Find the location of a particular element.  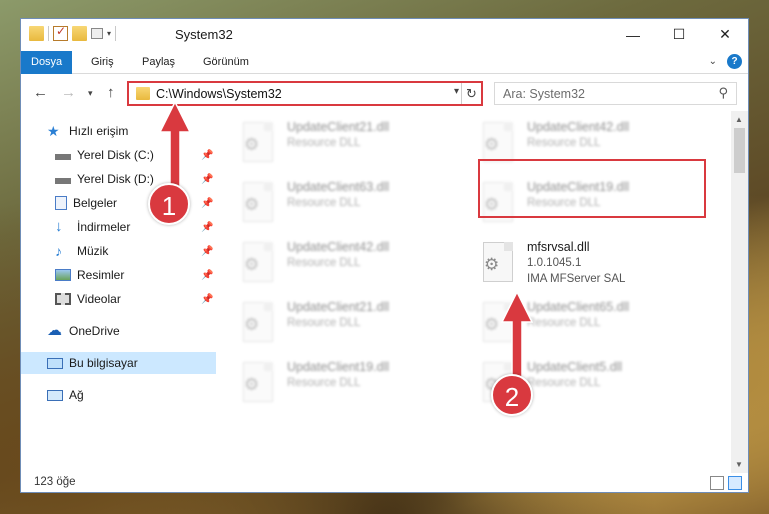

minimize-button: — is located at coordinates (633, 34).